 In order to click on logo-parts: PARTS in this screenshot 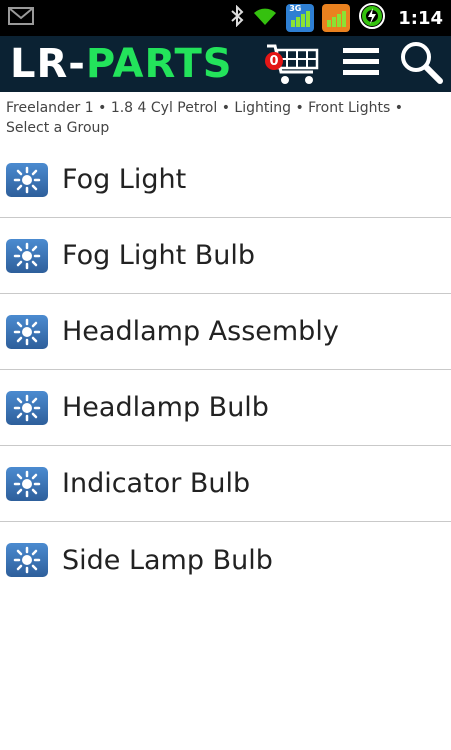, I will do `click(159, 64)`.